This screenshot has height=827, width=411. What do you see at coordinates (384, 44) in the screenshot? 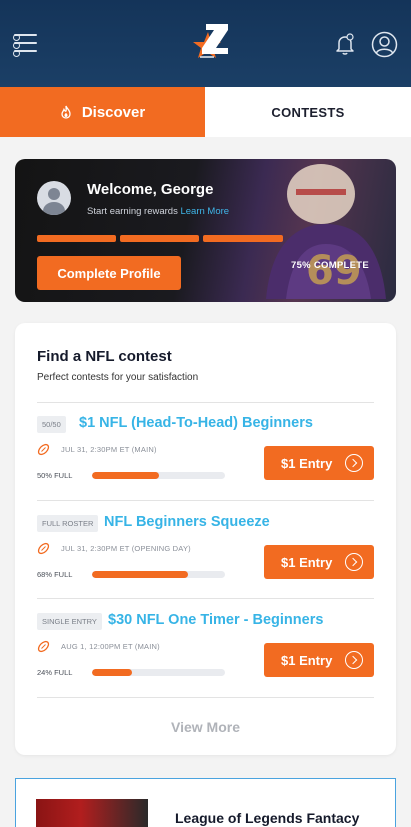
I see `user-circle-icon` at bounding box center [384, 44].